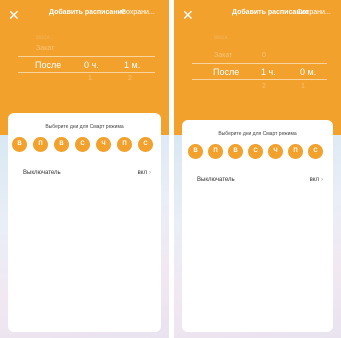 Image resolution: width=341 pixels, height=338 pixels. What do you see at coordinates (87, 12) in the screenshot?
I see `page-title: Добавить расписание` at bounding box center [87, 12].